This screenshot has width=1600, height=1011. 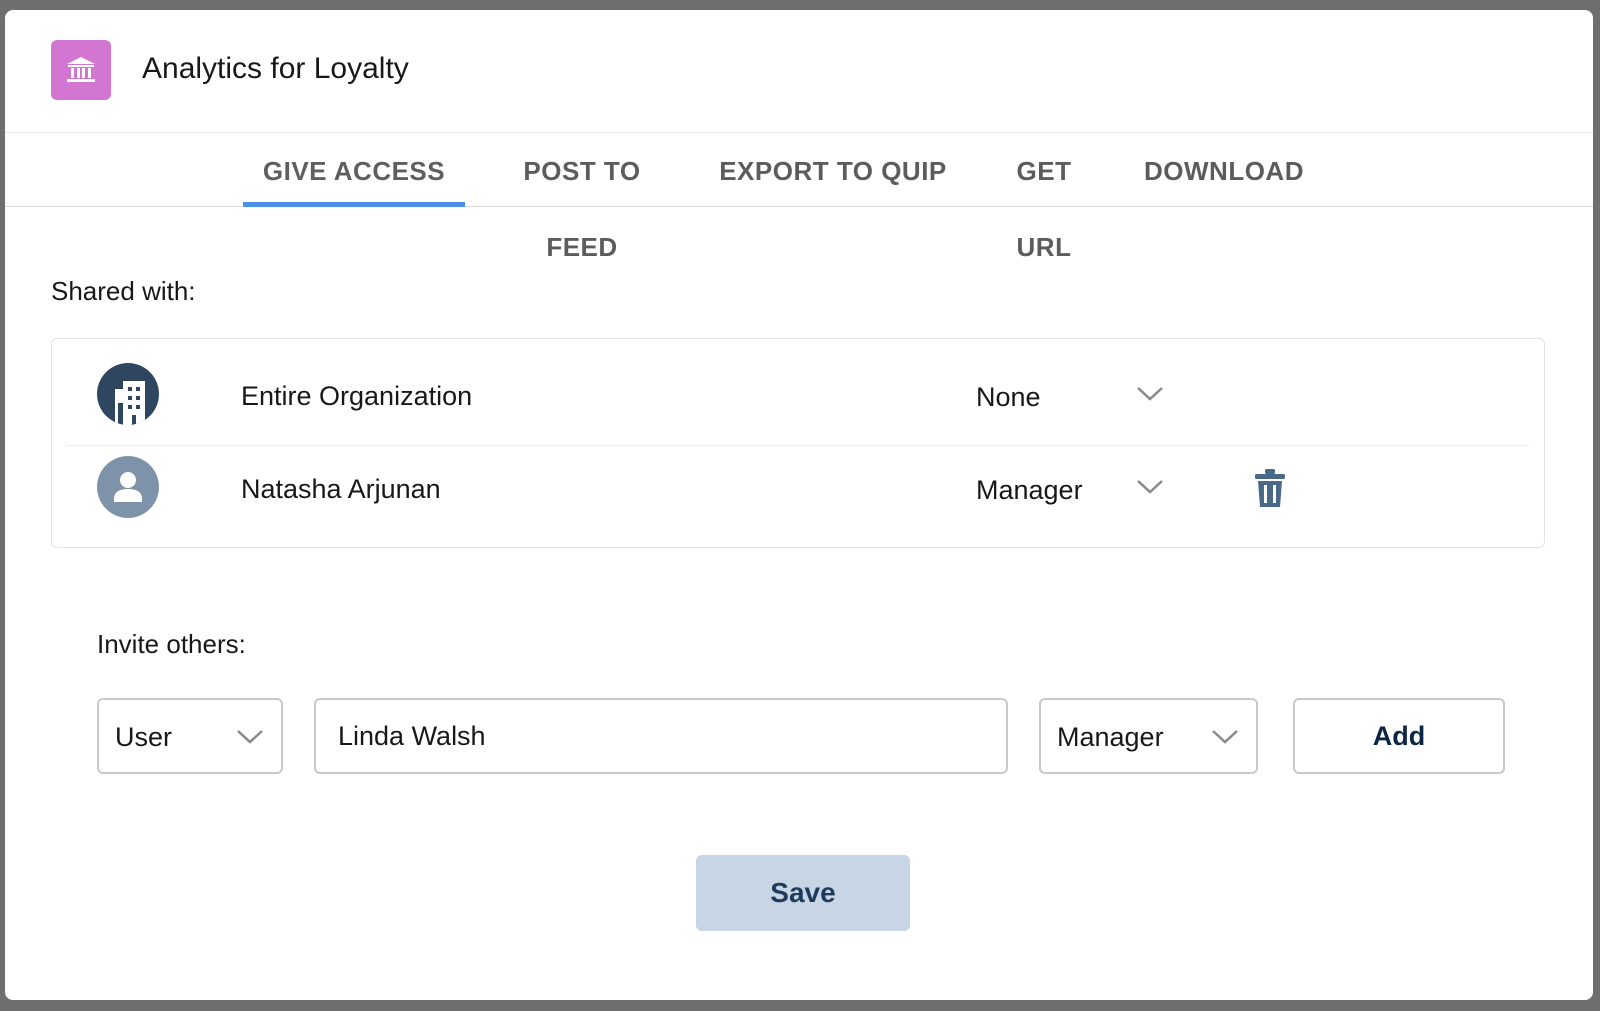 I want to click on invite-role-select: Manager, so click(x=1148, y=736).